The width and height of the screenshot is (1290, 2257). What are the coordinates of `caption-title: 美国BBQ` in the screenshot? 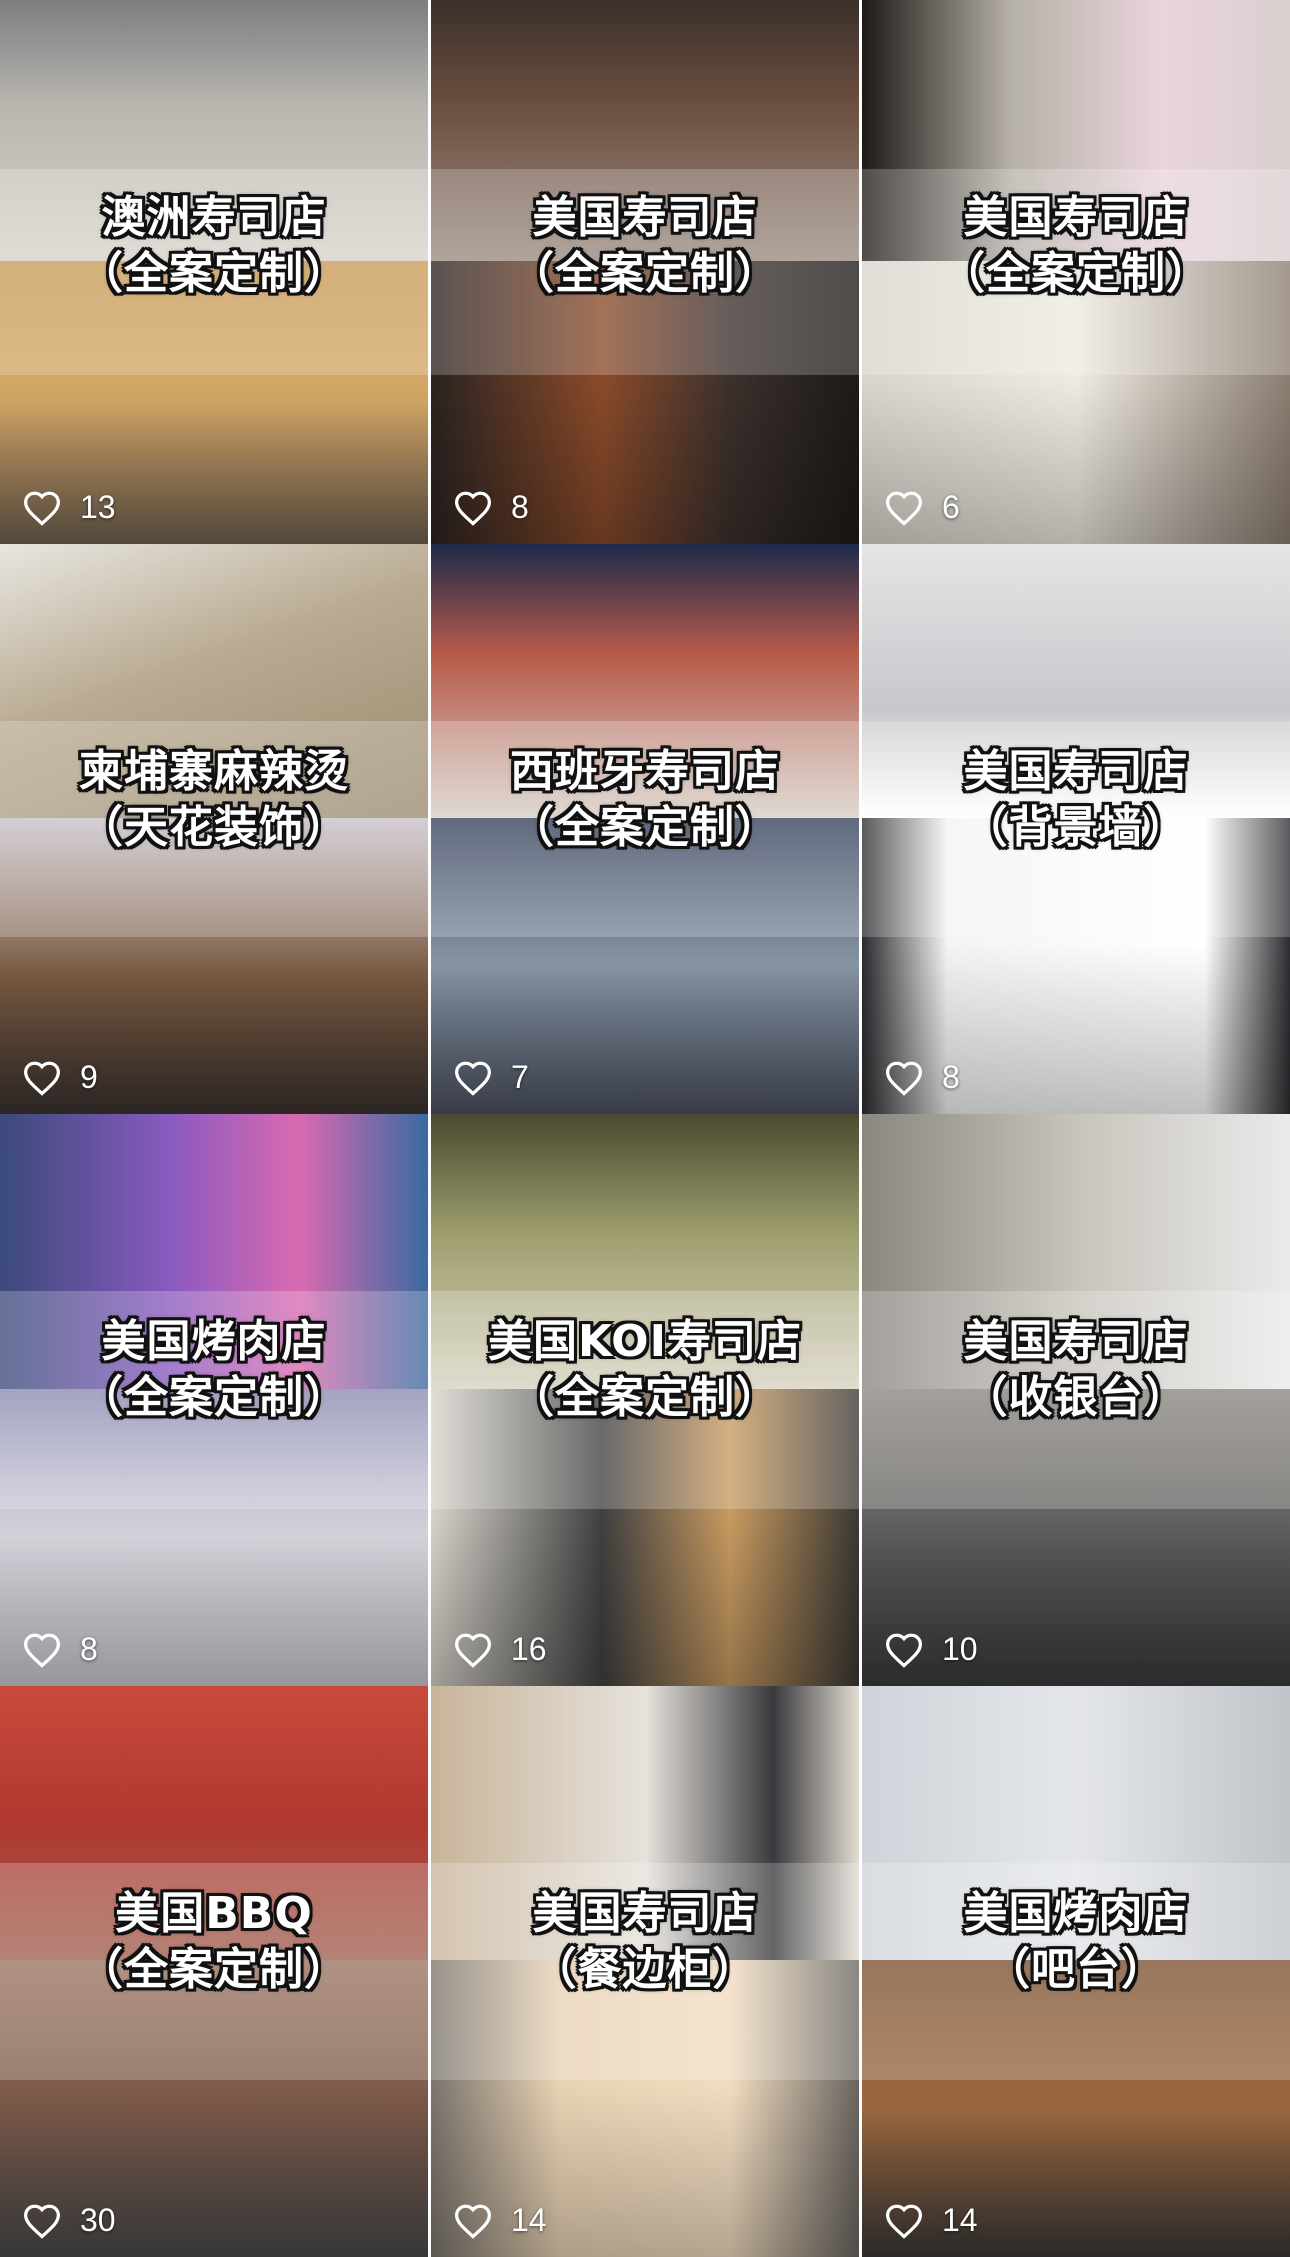 It's located at (214, 1913).